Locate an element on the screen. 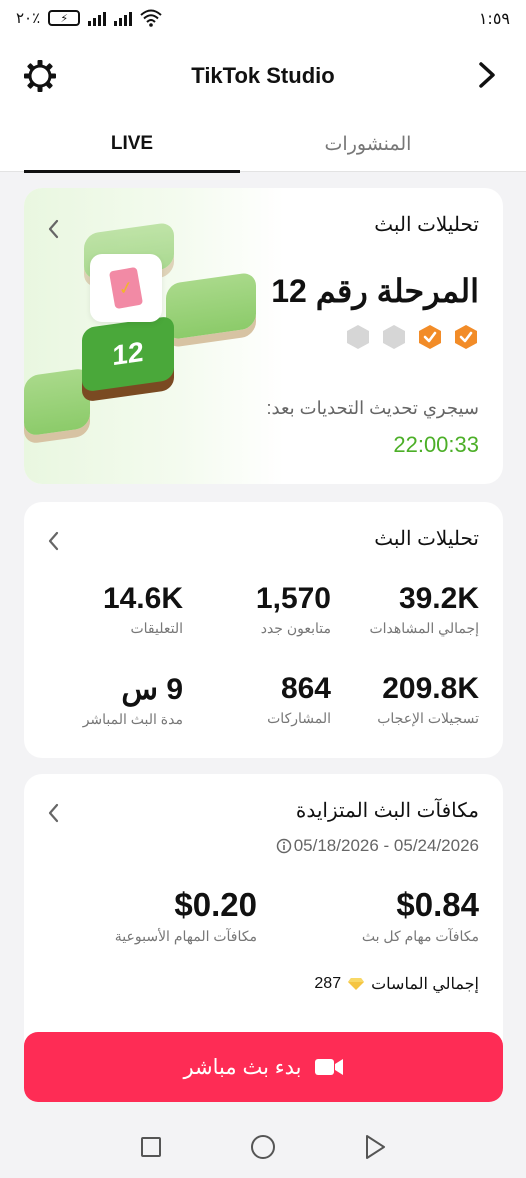  date-range-row: 05/18/2026 - 05/24/2026 is located at coordinates (377, 846).